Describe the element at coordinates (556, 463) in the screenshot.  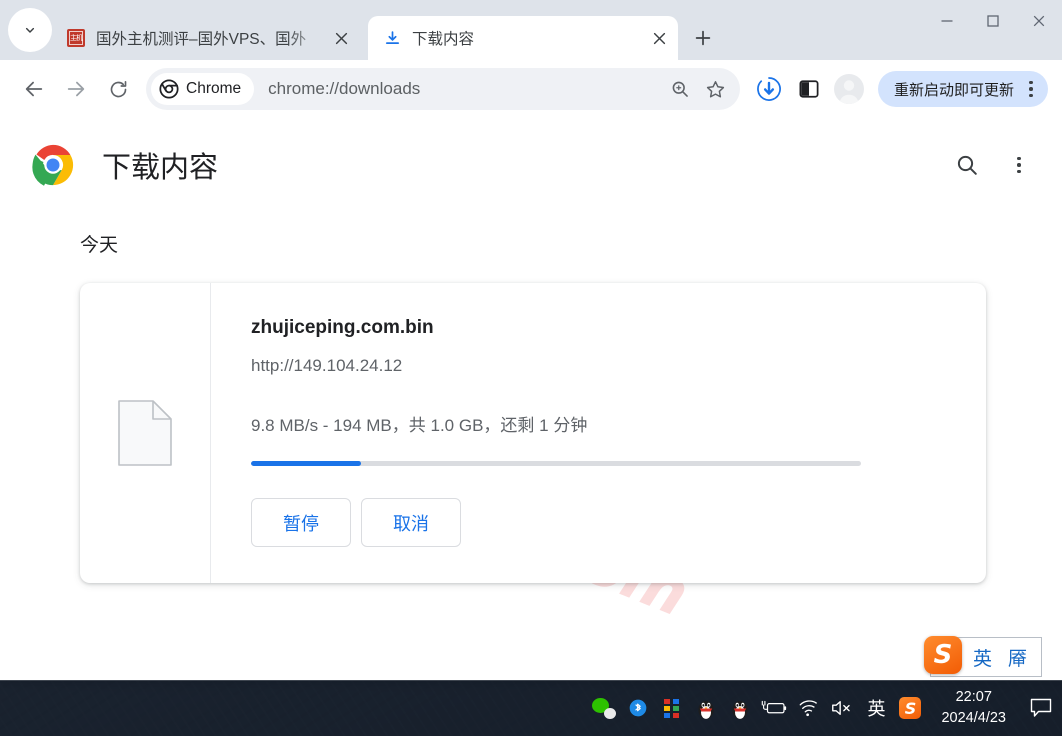
I see `download-progress-bar` at that location.